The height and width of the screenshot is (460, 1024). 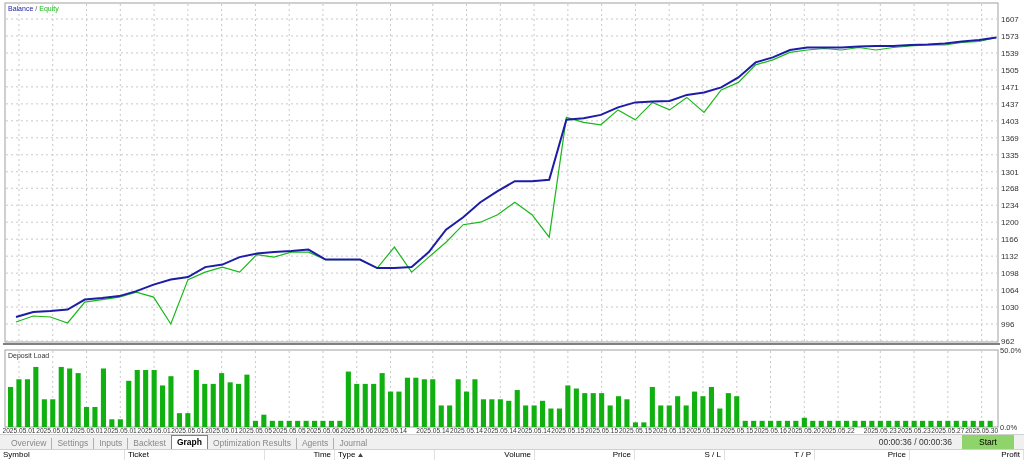 I want to click on axis-label: 962, so click(x=1008, y=341).